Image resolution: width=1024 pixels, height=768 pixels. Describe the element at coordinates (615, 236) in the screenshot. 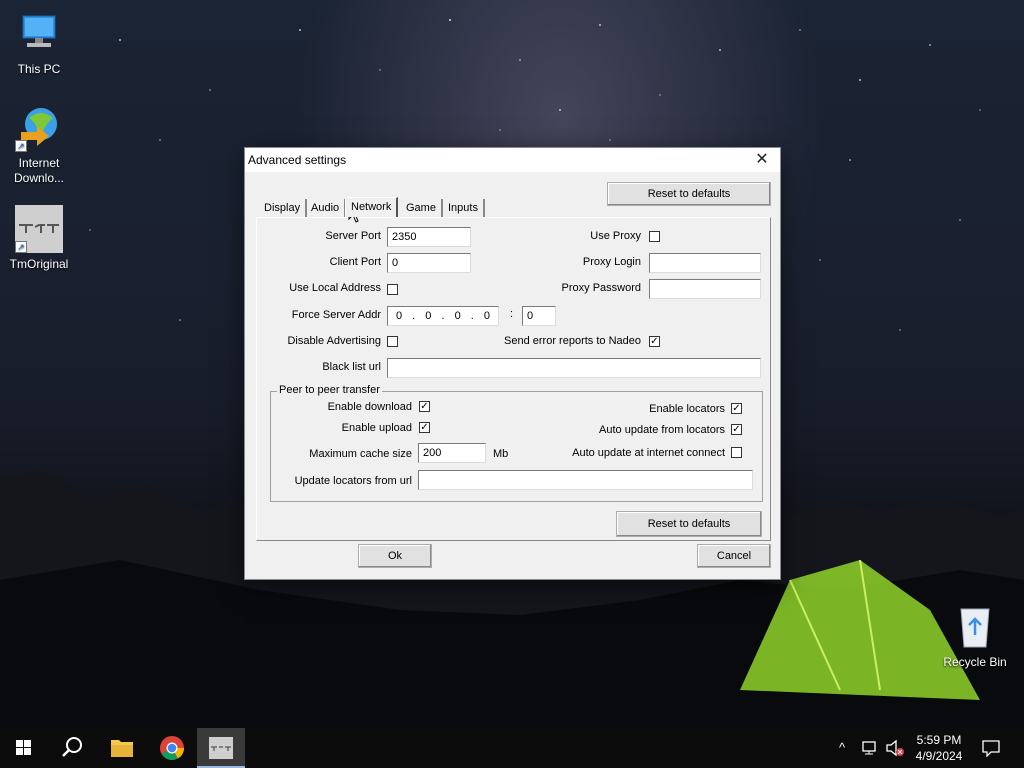

I see `use-proxy-label: Use Proxy` at that location.